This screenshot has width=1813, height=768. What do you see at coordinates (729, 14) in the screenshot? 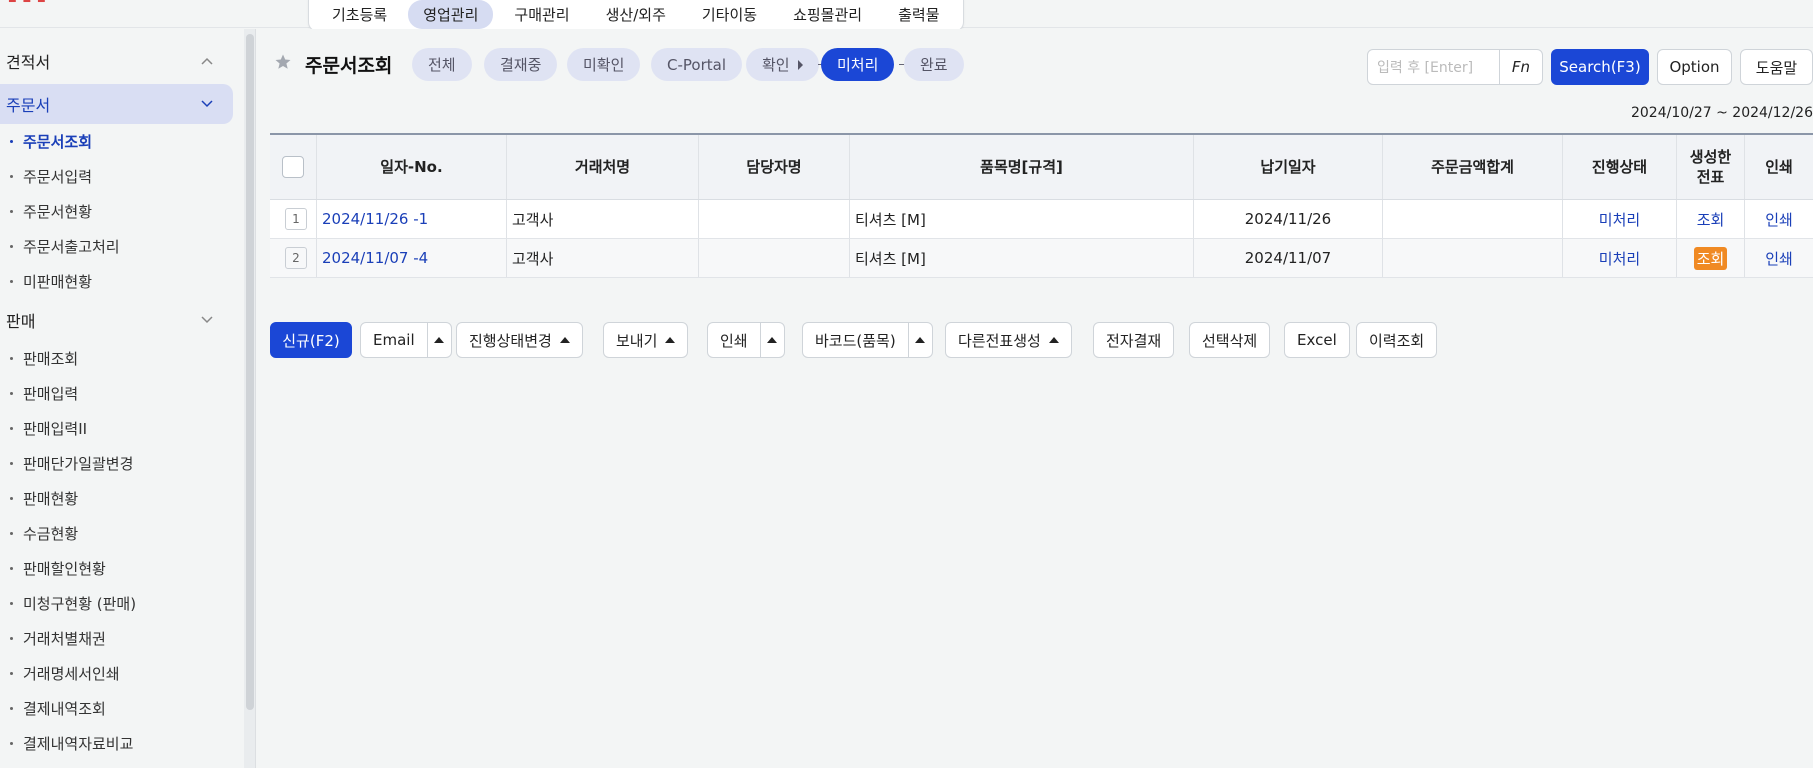
I see `menu-tab-other-transfer: 기타이동` at bounding box center [729, 14].